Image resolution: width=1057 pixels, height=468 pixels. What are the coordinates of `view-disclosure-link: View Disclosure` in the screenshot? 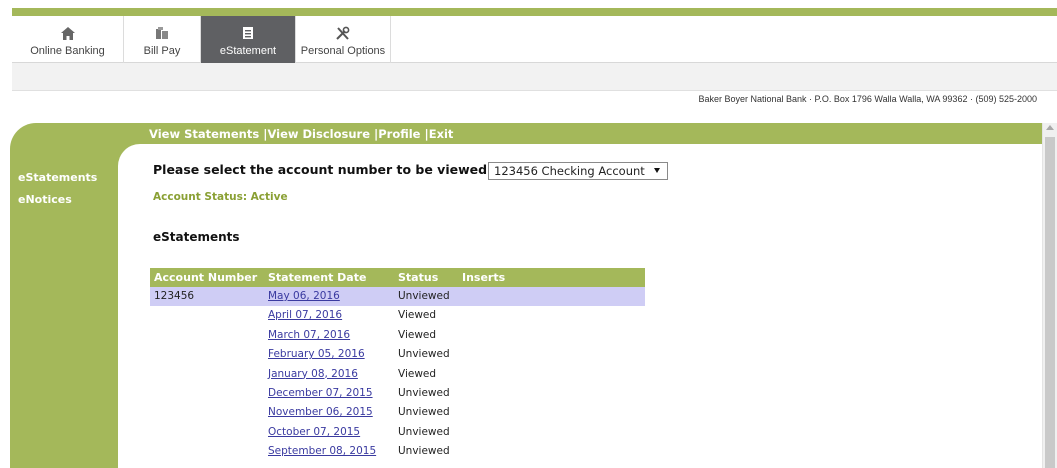 It's located at (318, 134).